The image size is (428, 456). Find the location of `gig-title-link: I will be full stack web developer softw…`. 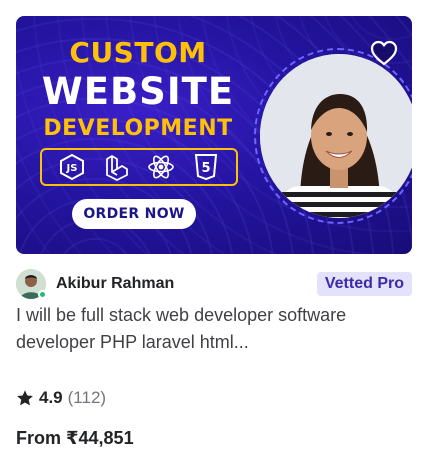

gig-title-link: I will be full stack web developer softw… is located at coordinates (214, 329).